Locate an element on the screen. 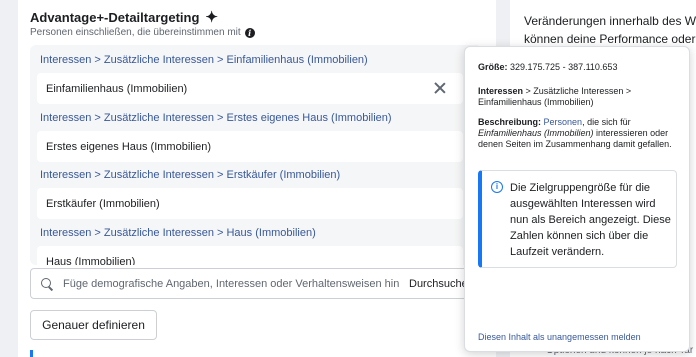 Image resolution: width=696 pixels, height=357 pixels. desc-text: , die sich für is located at coordinates (606, 122).